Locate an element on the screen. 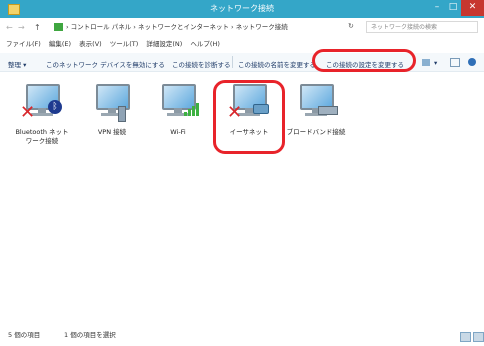 The height and width of the screenshot is (346, 484). menu-tools: ツール(T) is located at coordinates (124, 44).